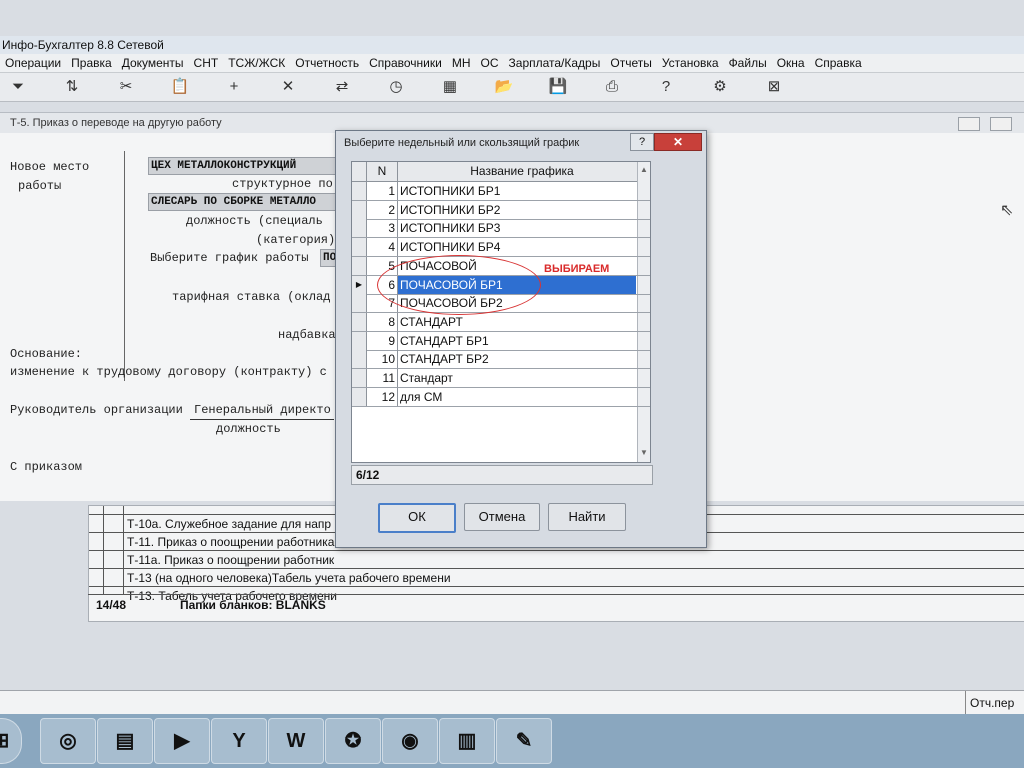 Image resolution: width=1024 pixels, height=768 pixels. I want to click on find-button: Найти, so click(587, 517).